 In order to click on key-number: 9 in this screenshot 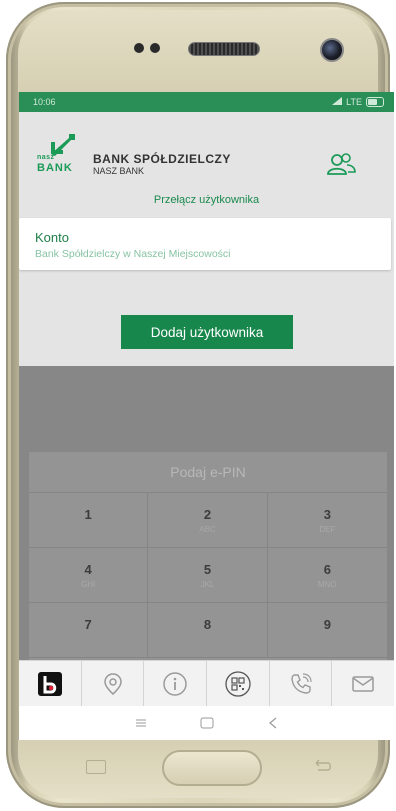, I will do `click(327, 624)`.